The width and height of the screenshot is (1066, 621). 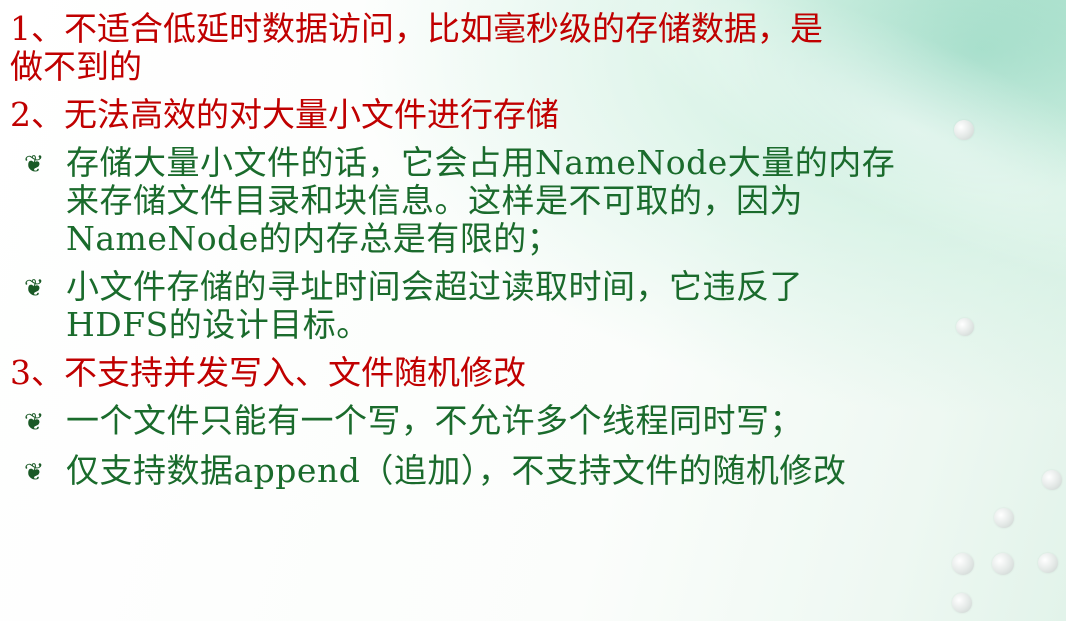 I want to click on bullet-line: 仅支持数据append（追加），不支持文件的随机修改, so click(x=456, y=470).